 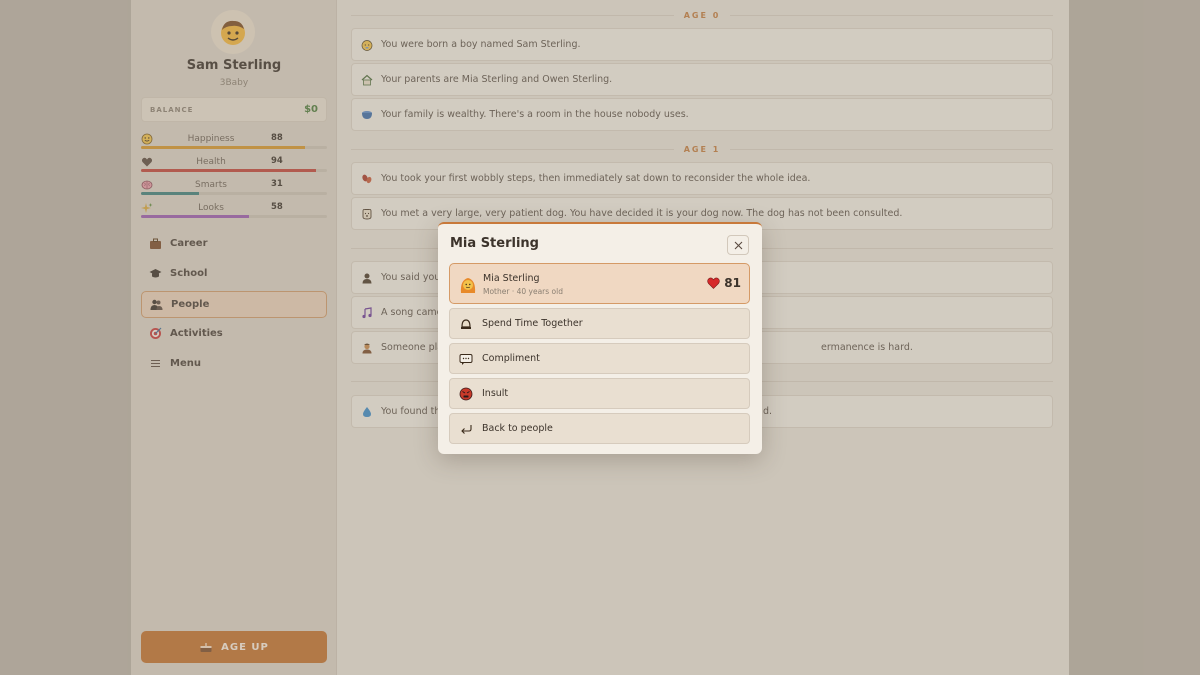 What do you see at coordinates (599, 393) in the screenshot?
I see `insult-button: Insult` at bounding box center [599, 393].